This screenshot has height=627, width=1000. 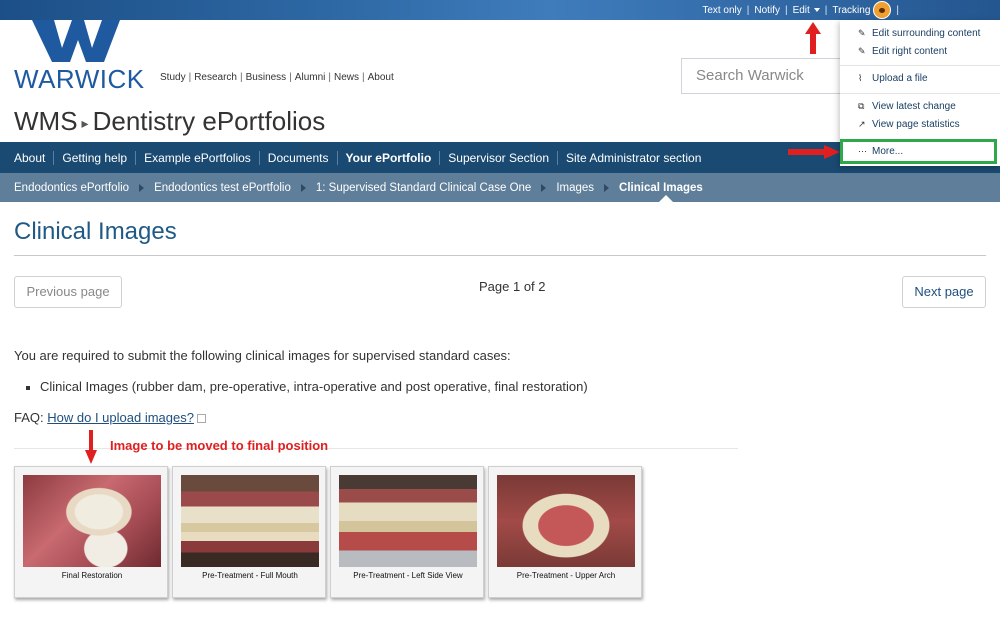 What do you see at coordinates (209, 121) in the screenshot?
I see `site-title-name: Dentistry ePortfolios` at bounding box center [209, 121].